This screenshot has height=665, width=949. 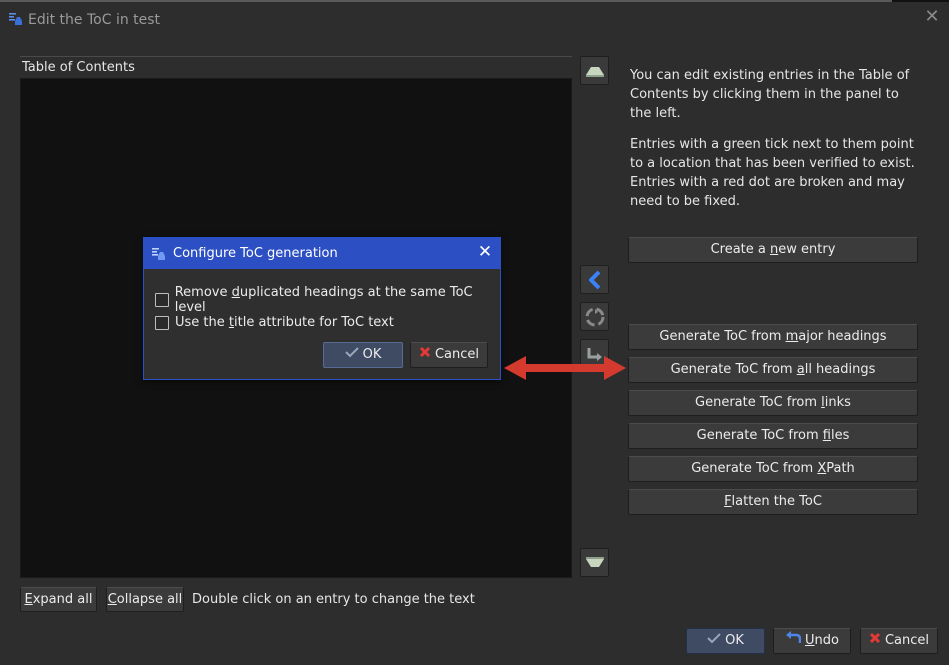 What do you see at coordinates (28, 599) in the screenshot?
I see `btn-accel: E` at bounding box center [28, 599].